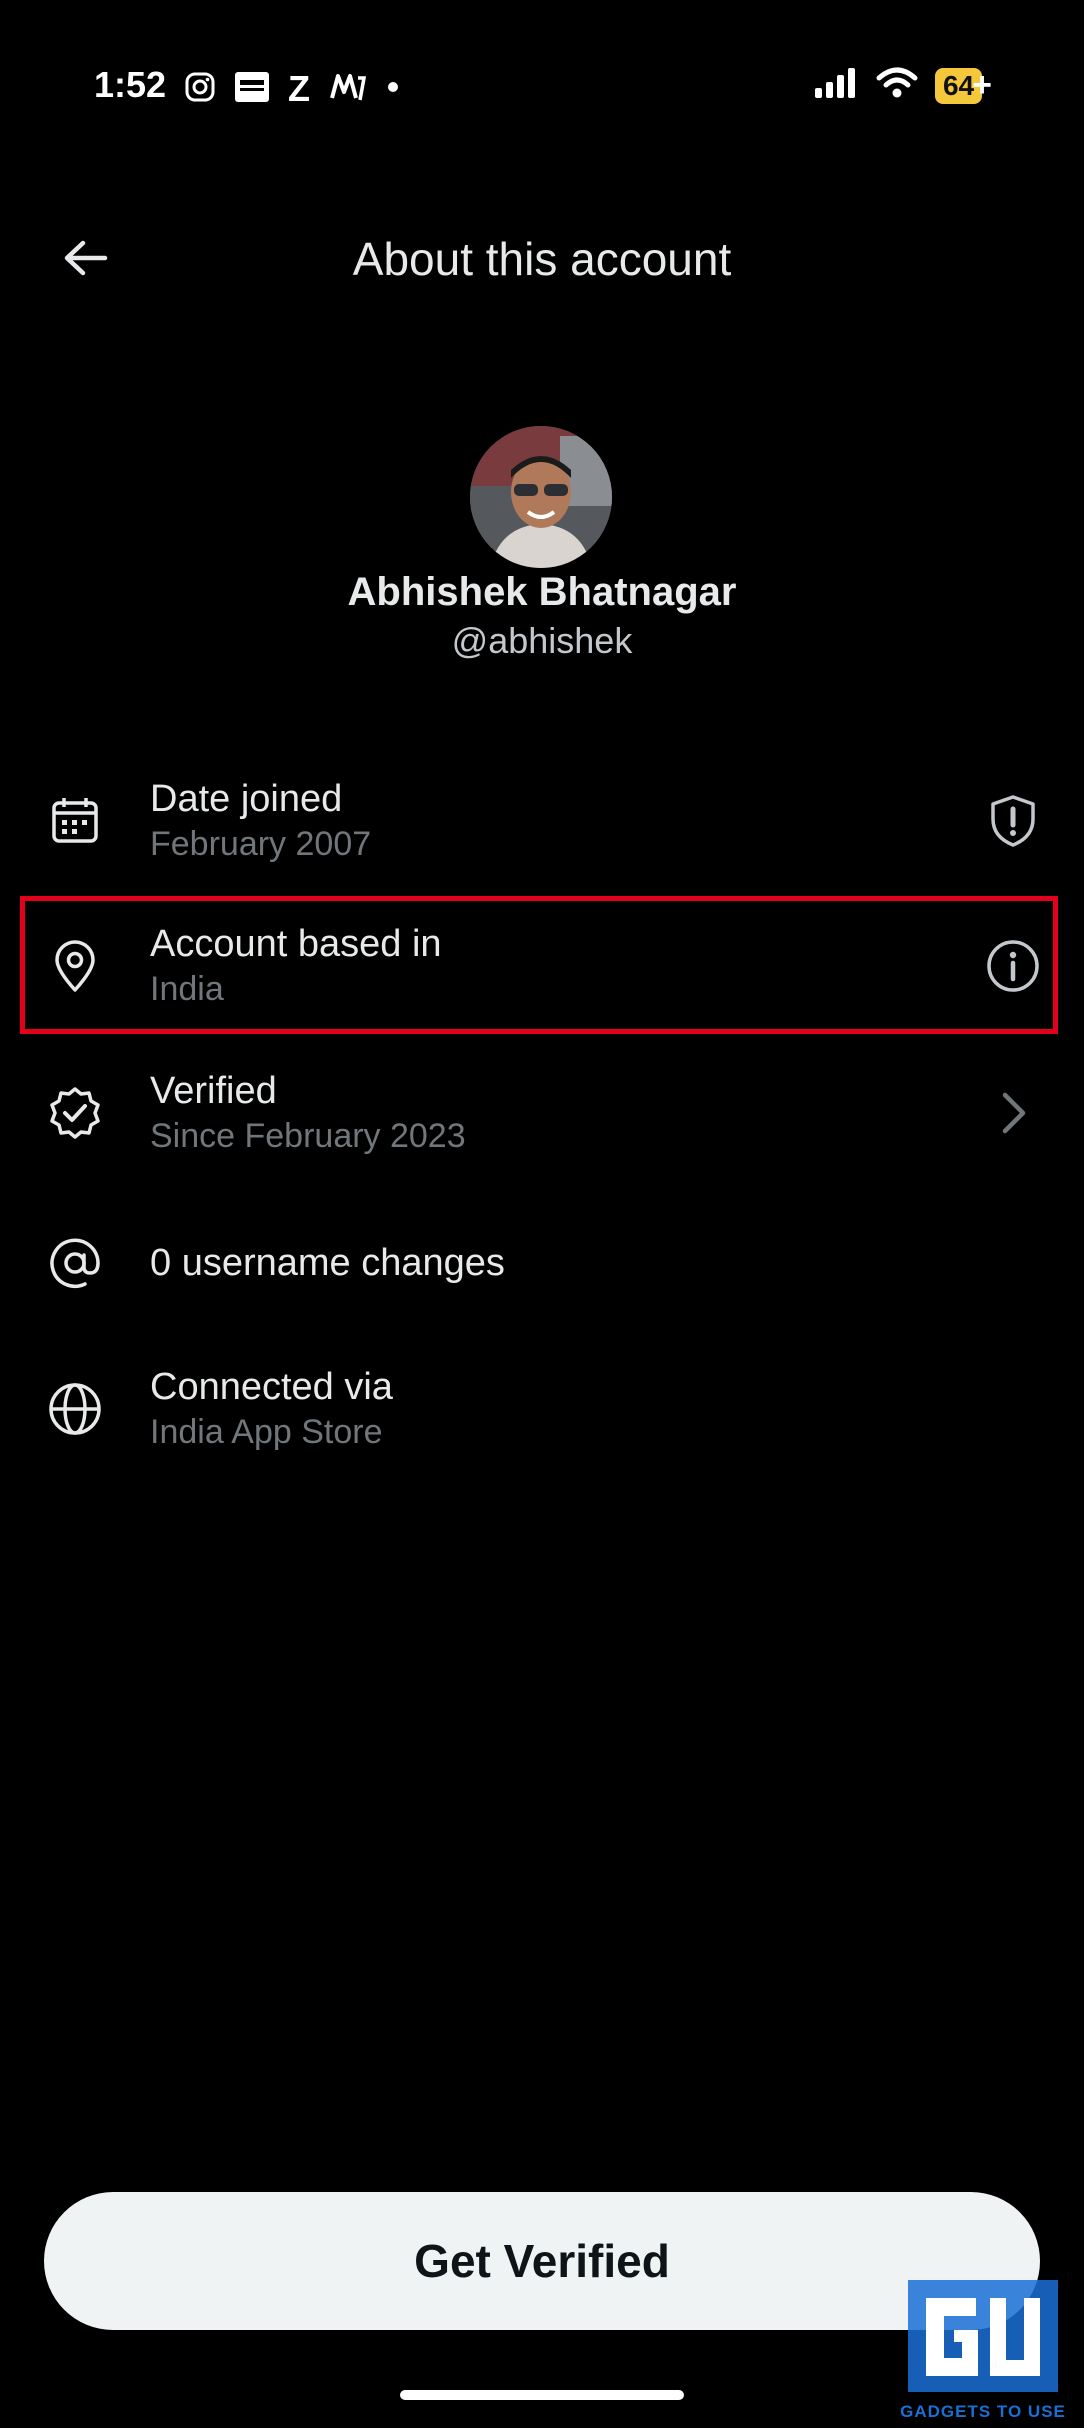 The width and height of the screenshot is (1084, 2428). Describe the element at coordinates (539, 965) in the screenshot. I see `highlight-box` at that location.